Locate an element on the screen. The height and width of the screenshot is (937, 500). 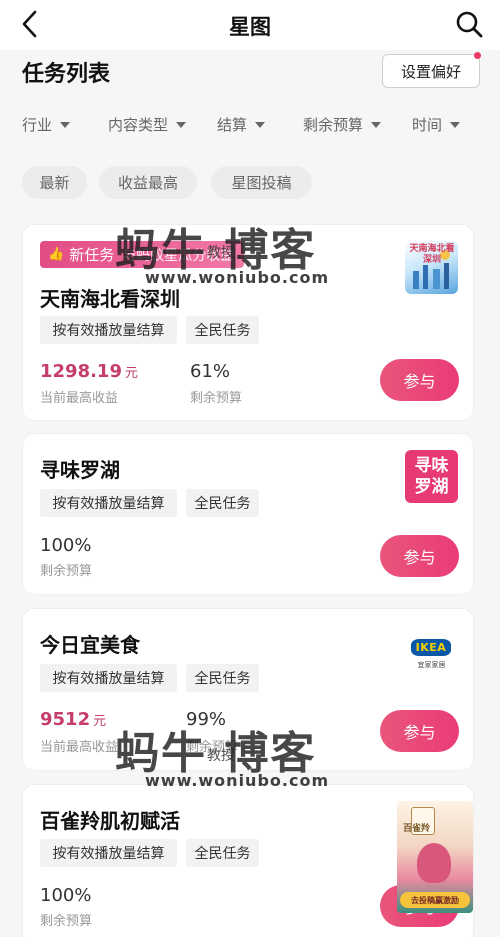
filter-content-type: 内容类型 is located at coordinates (147, 124).